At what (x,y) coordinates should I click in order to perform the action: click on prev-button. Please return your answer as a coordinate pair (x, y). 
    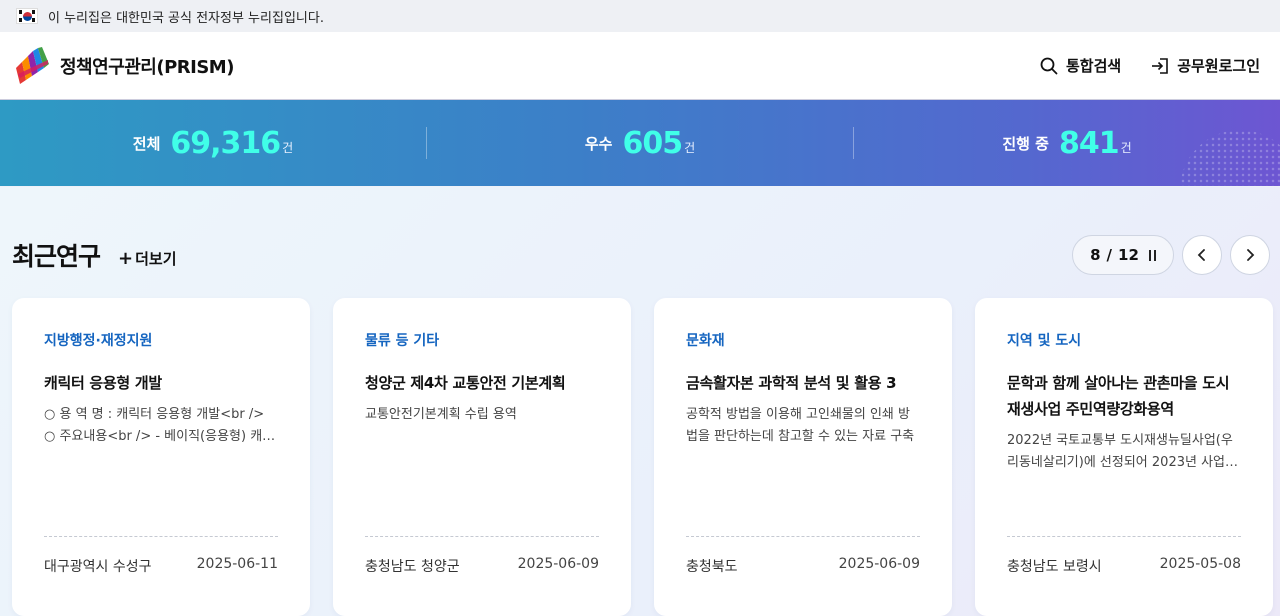
    Looking at the image, I should click on (1202, 255).